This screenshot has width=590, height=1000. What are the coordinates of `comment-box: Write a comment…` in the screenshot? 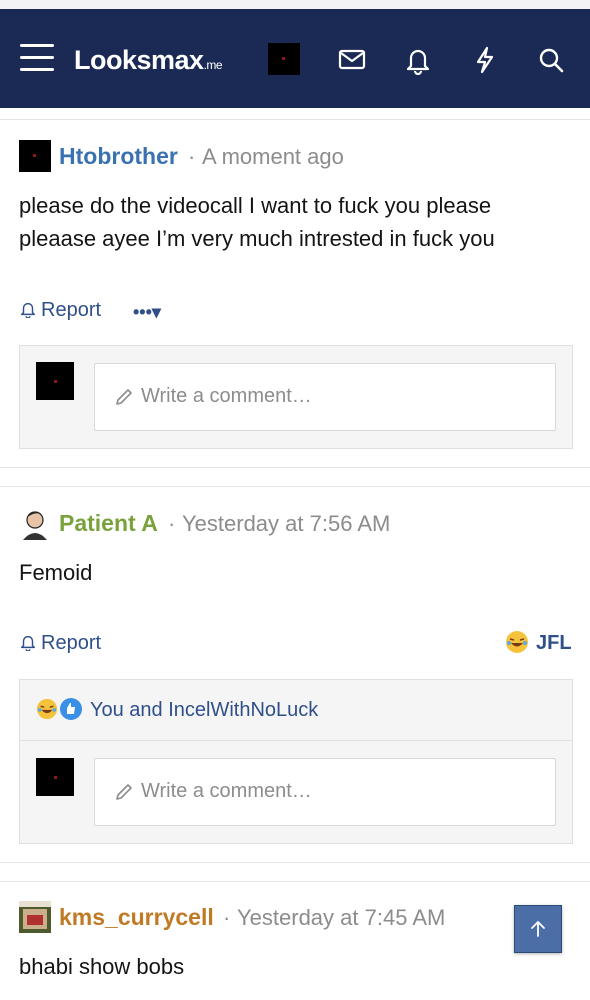 It's located at (296, 397).